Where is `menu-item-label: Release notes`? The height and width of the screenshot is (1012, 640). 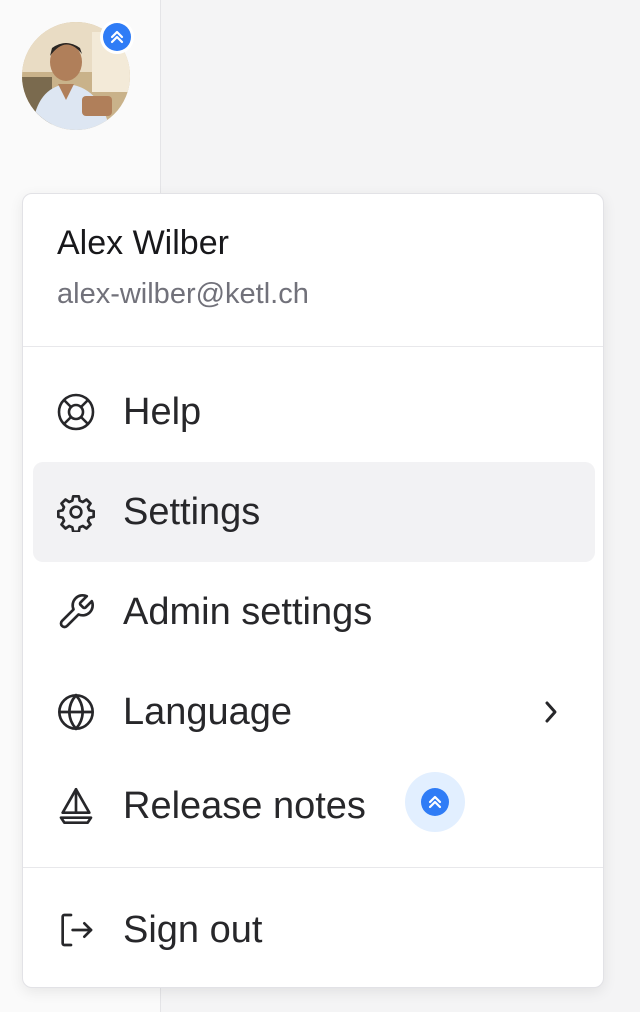
menu-item-label: Release notes is located at coordinates (244, 806).